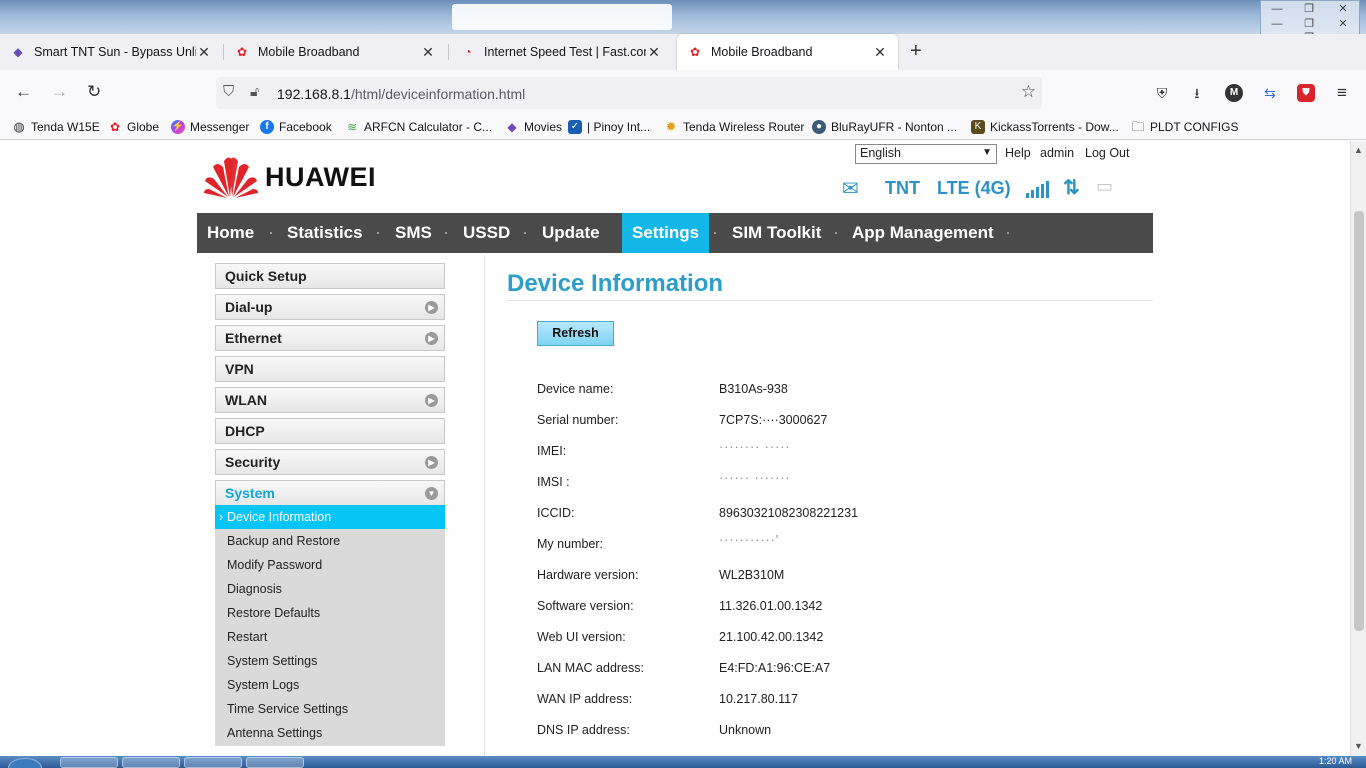 This screenshot has width=1366, height=768. Describe the element at coordinates (581, 637) in the screenshot. I see `info-label: Web UI version:` at that location.